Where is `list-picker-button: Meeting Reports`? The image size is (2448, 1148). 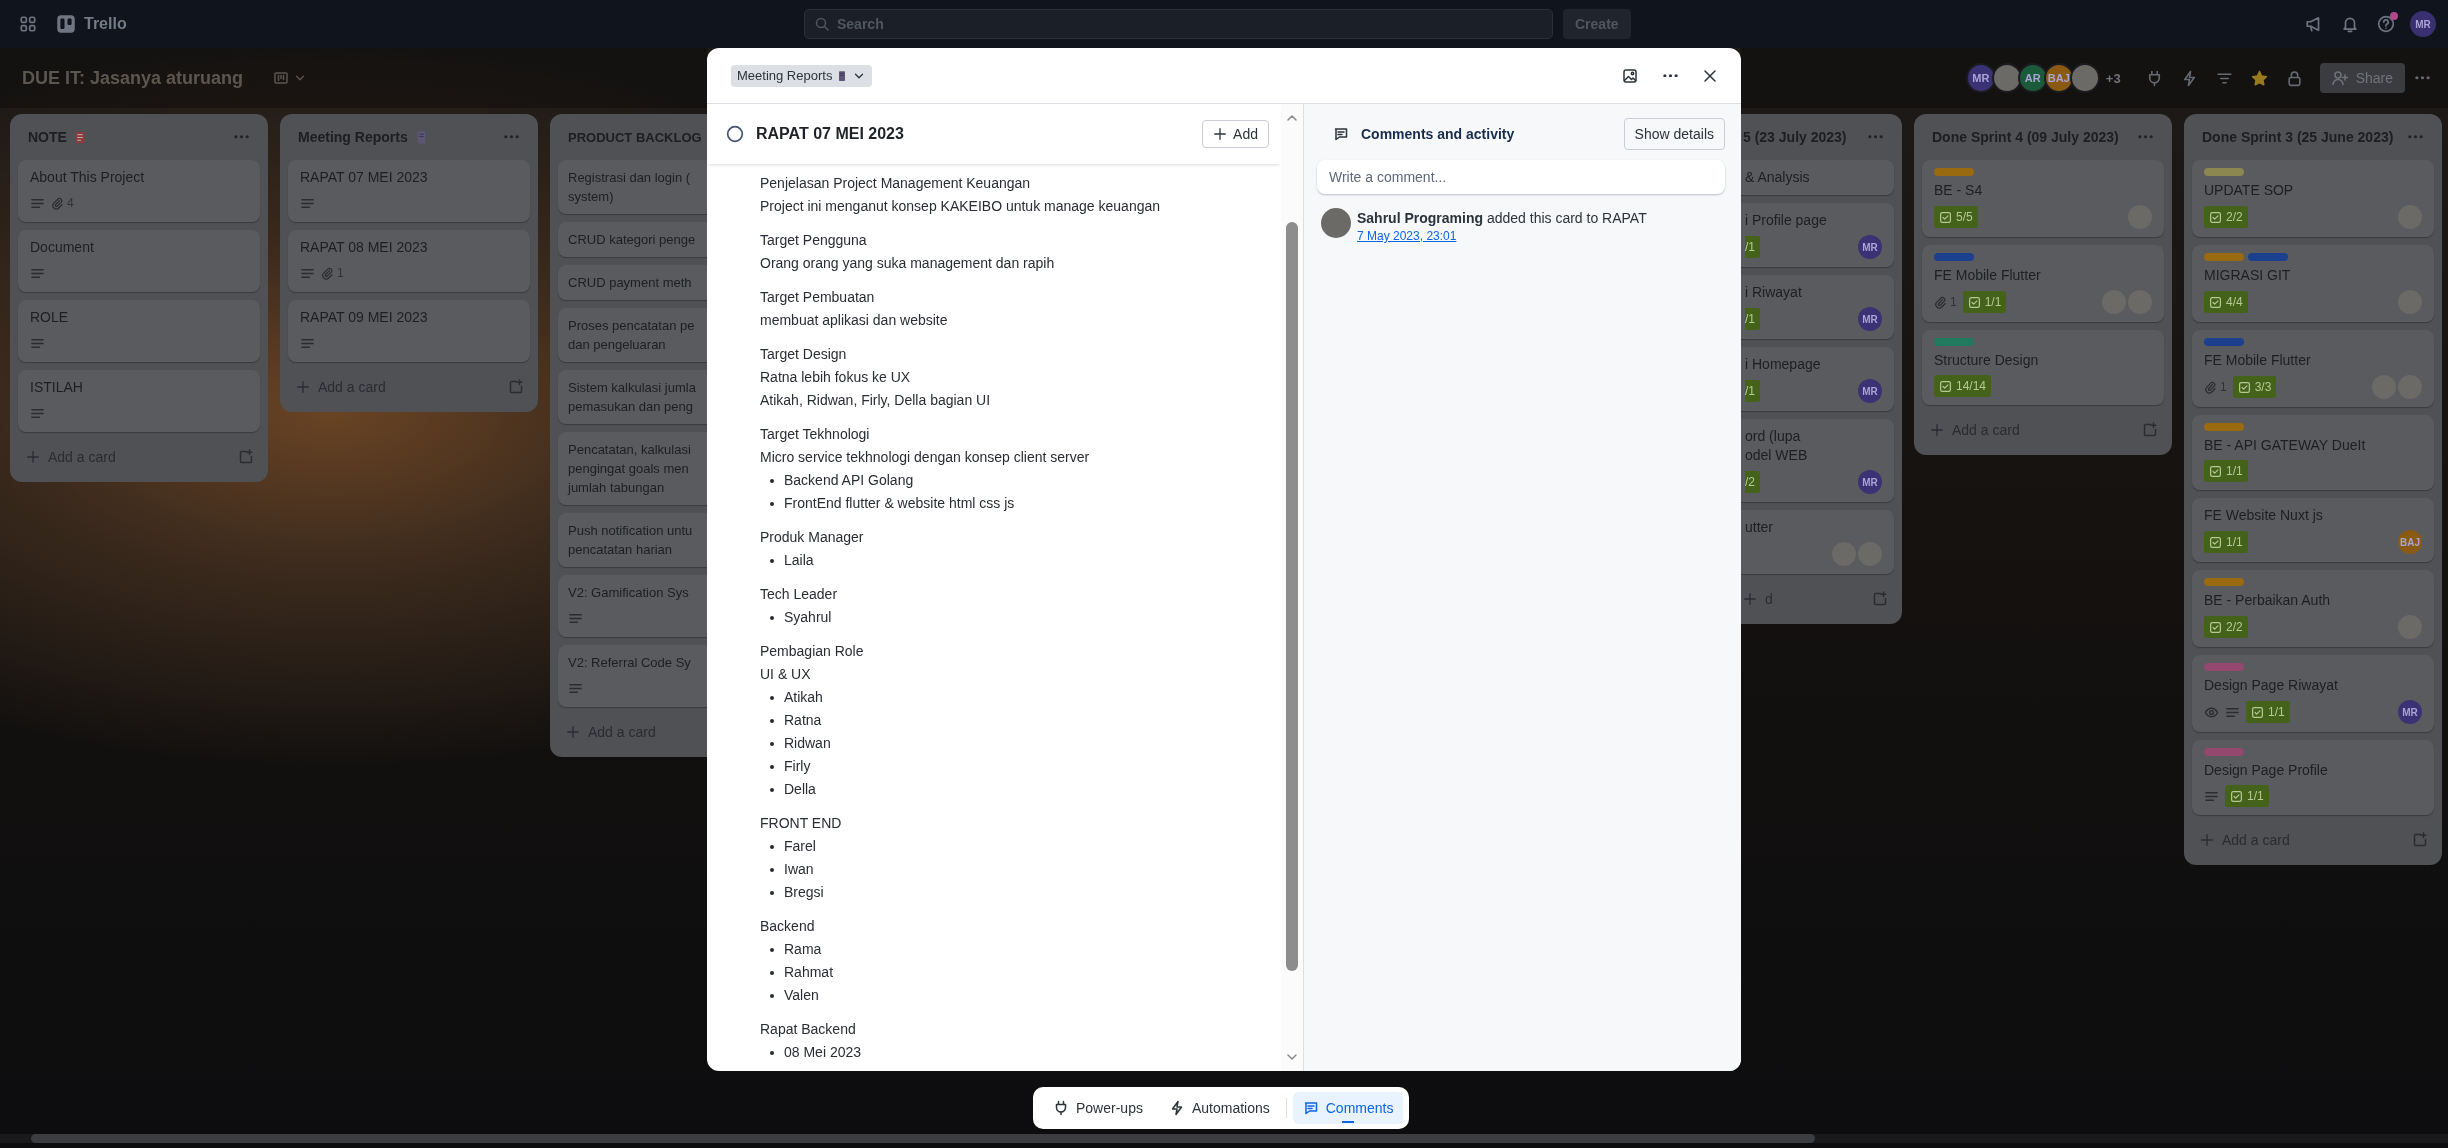 list-picker-button: Meeting Reports is located at coordinates (802, 75).